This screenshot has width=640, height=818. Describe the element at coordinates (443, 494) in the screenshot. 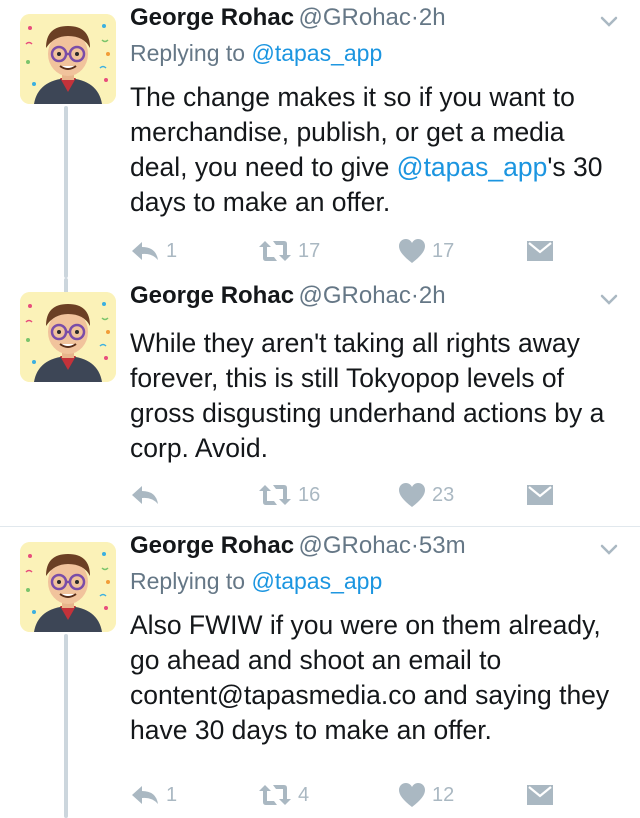

I see `like-count: 23` at that location.